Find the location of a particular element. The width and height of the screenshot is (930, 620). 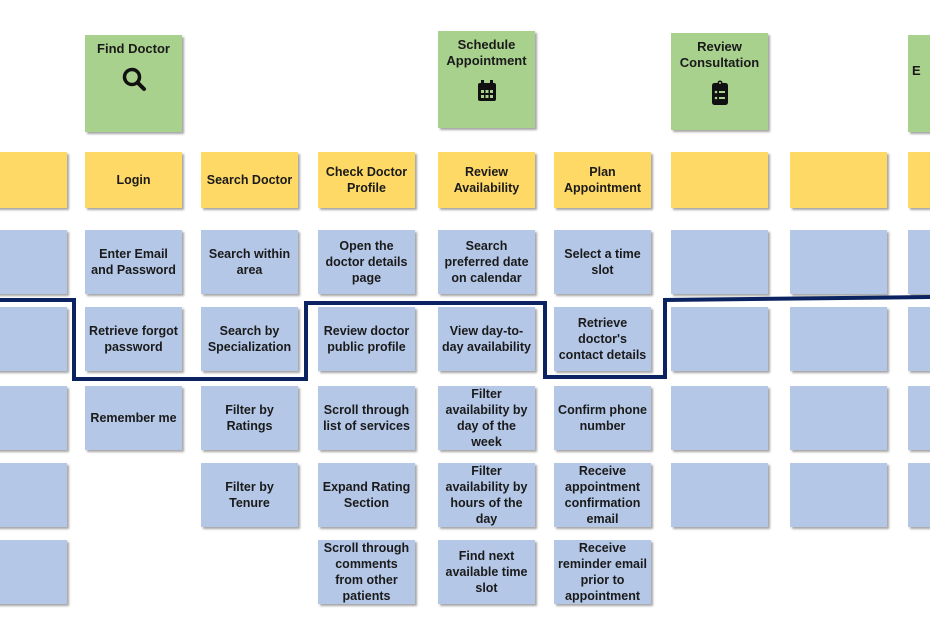

activity-card: Login is located at coordinates (133, 180).